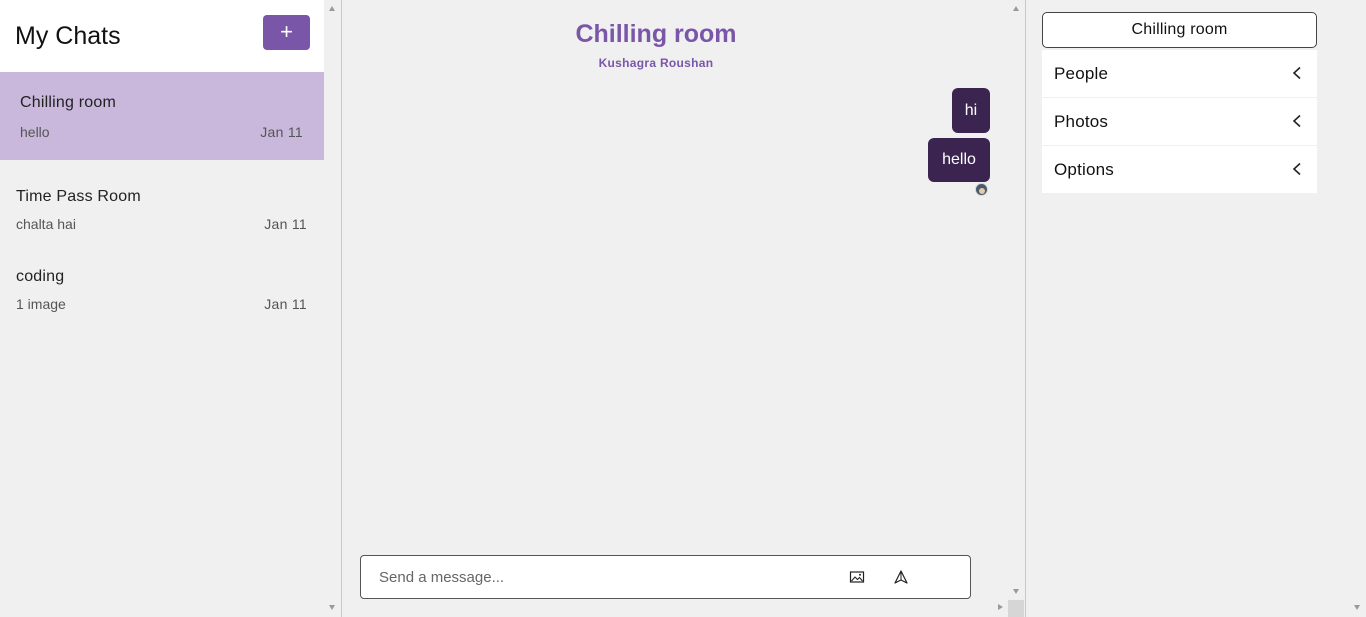 The width and height of the screenshot is (1366, 617). I want to click on chat-scroll-right-icon, so click(1000, 607).